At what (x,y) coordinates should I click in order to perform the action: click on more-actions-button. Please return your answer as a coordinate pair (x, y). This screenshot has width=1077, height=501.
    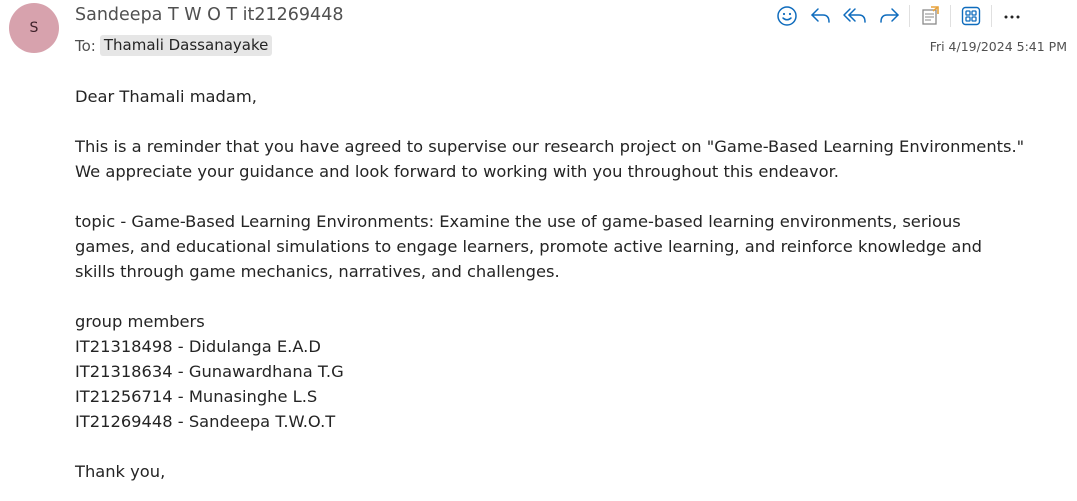
    Looking at the image, I should click on (1012, 16).